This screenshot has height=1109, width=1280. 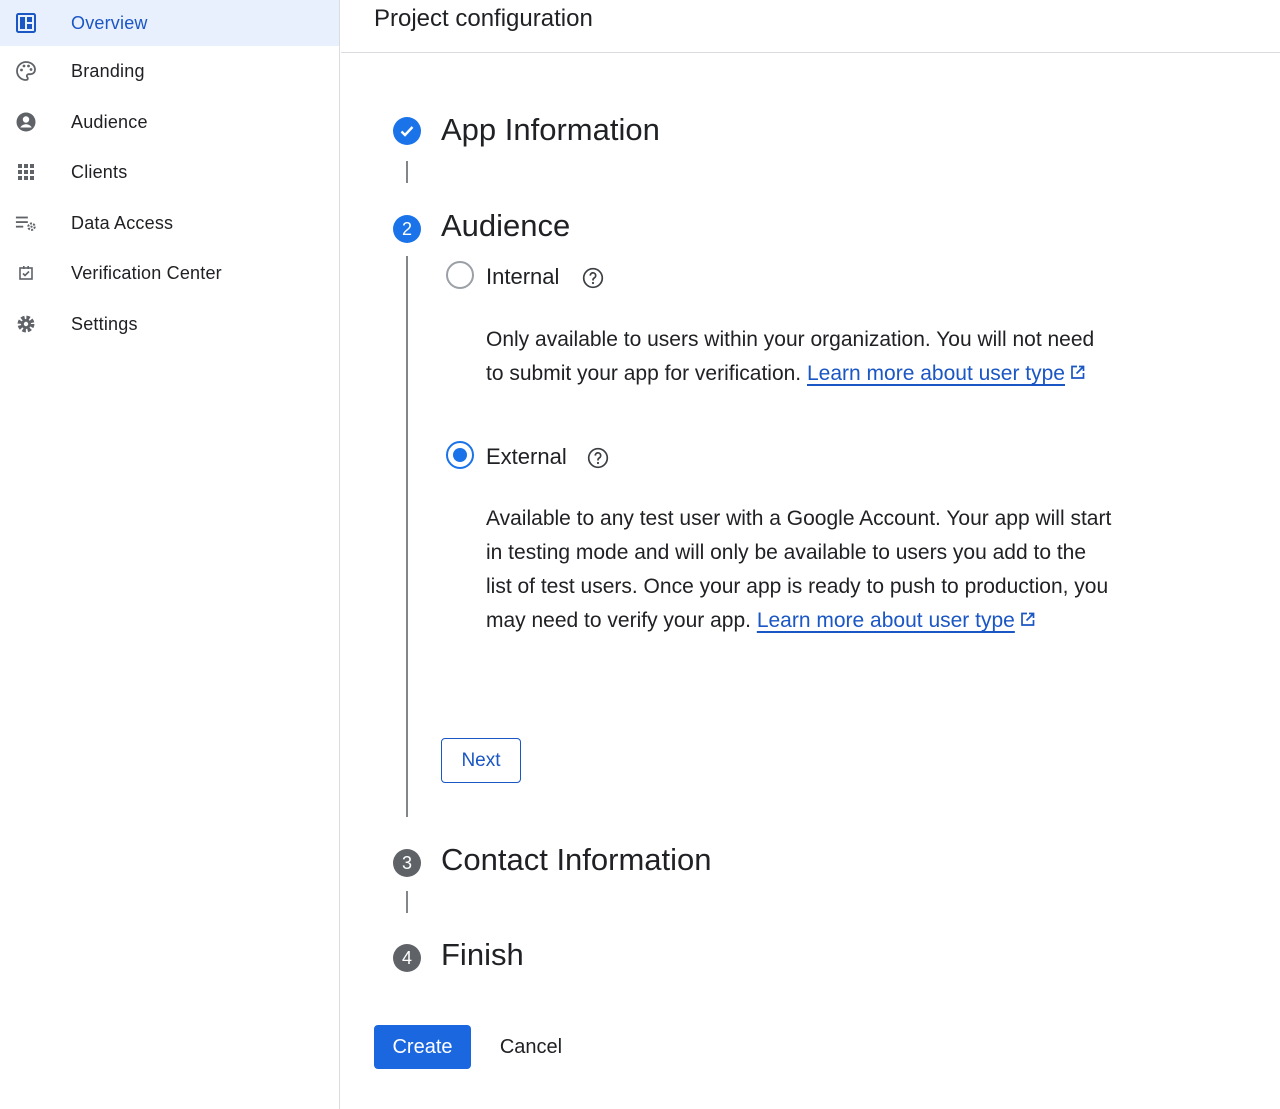 What do you see at coordinates (146, 272) in the screenshot?
I see `sidebar-item-label: Verification Center` at bounding box center [146, 272].